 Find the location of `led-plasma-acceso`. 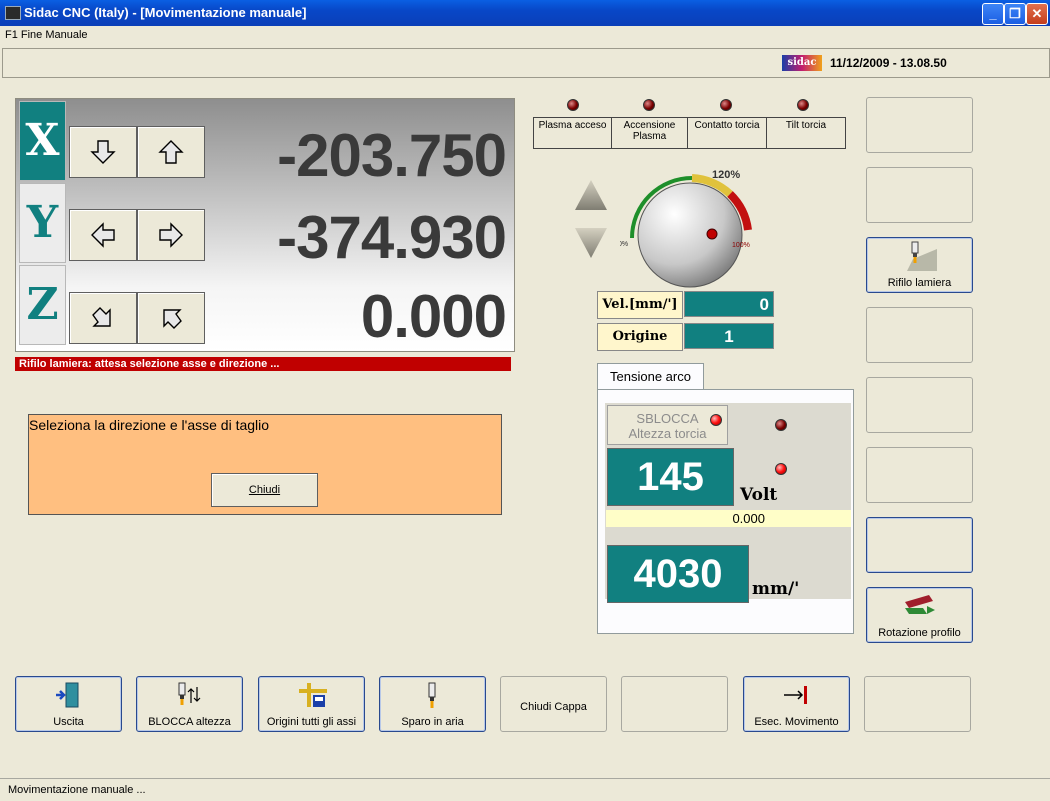

led-plasma-acceso is located at coordinates (573, 105).